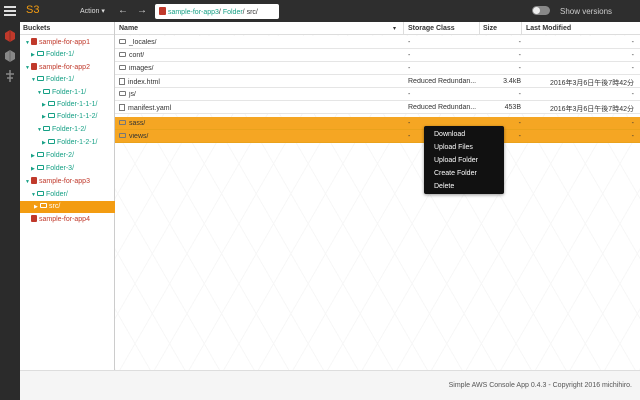 The width and height of the screenshot is (640, 400). What do you see at coordinates (57, 43) in the screenshot?
I see `tree-bucket-sample-for-app1: ▼ sample-for-app1` at bounding box center [57, 43].